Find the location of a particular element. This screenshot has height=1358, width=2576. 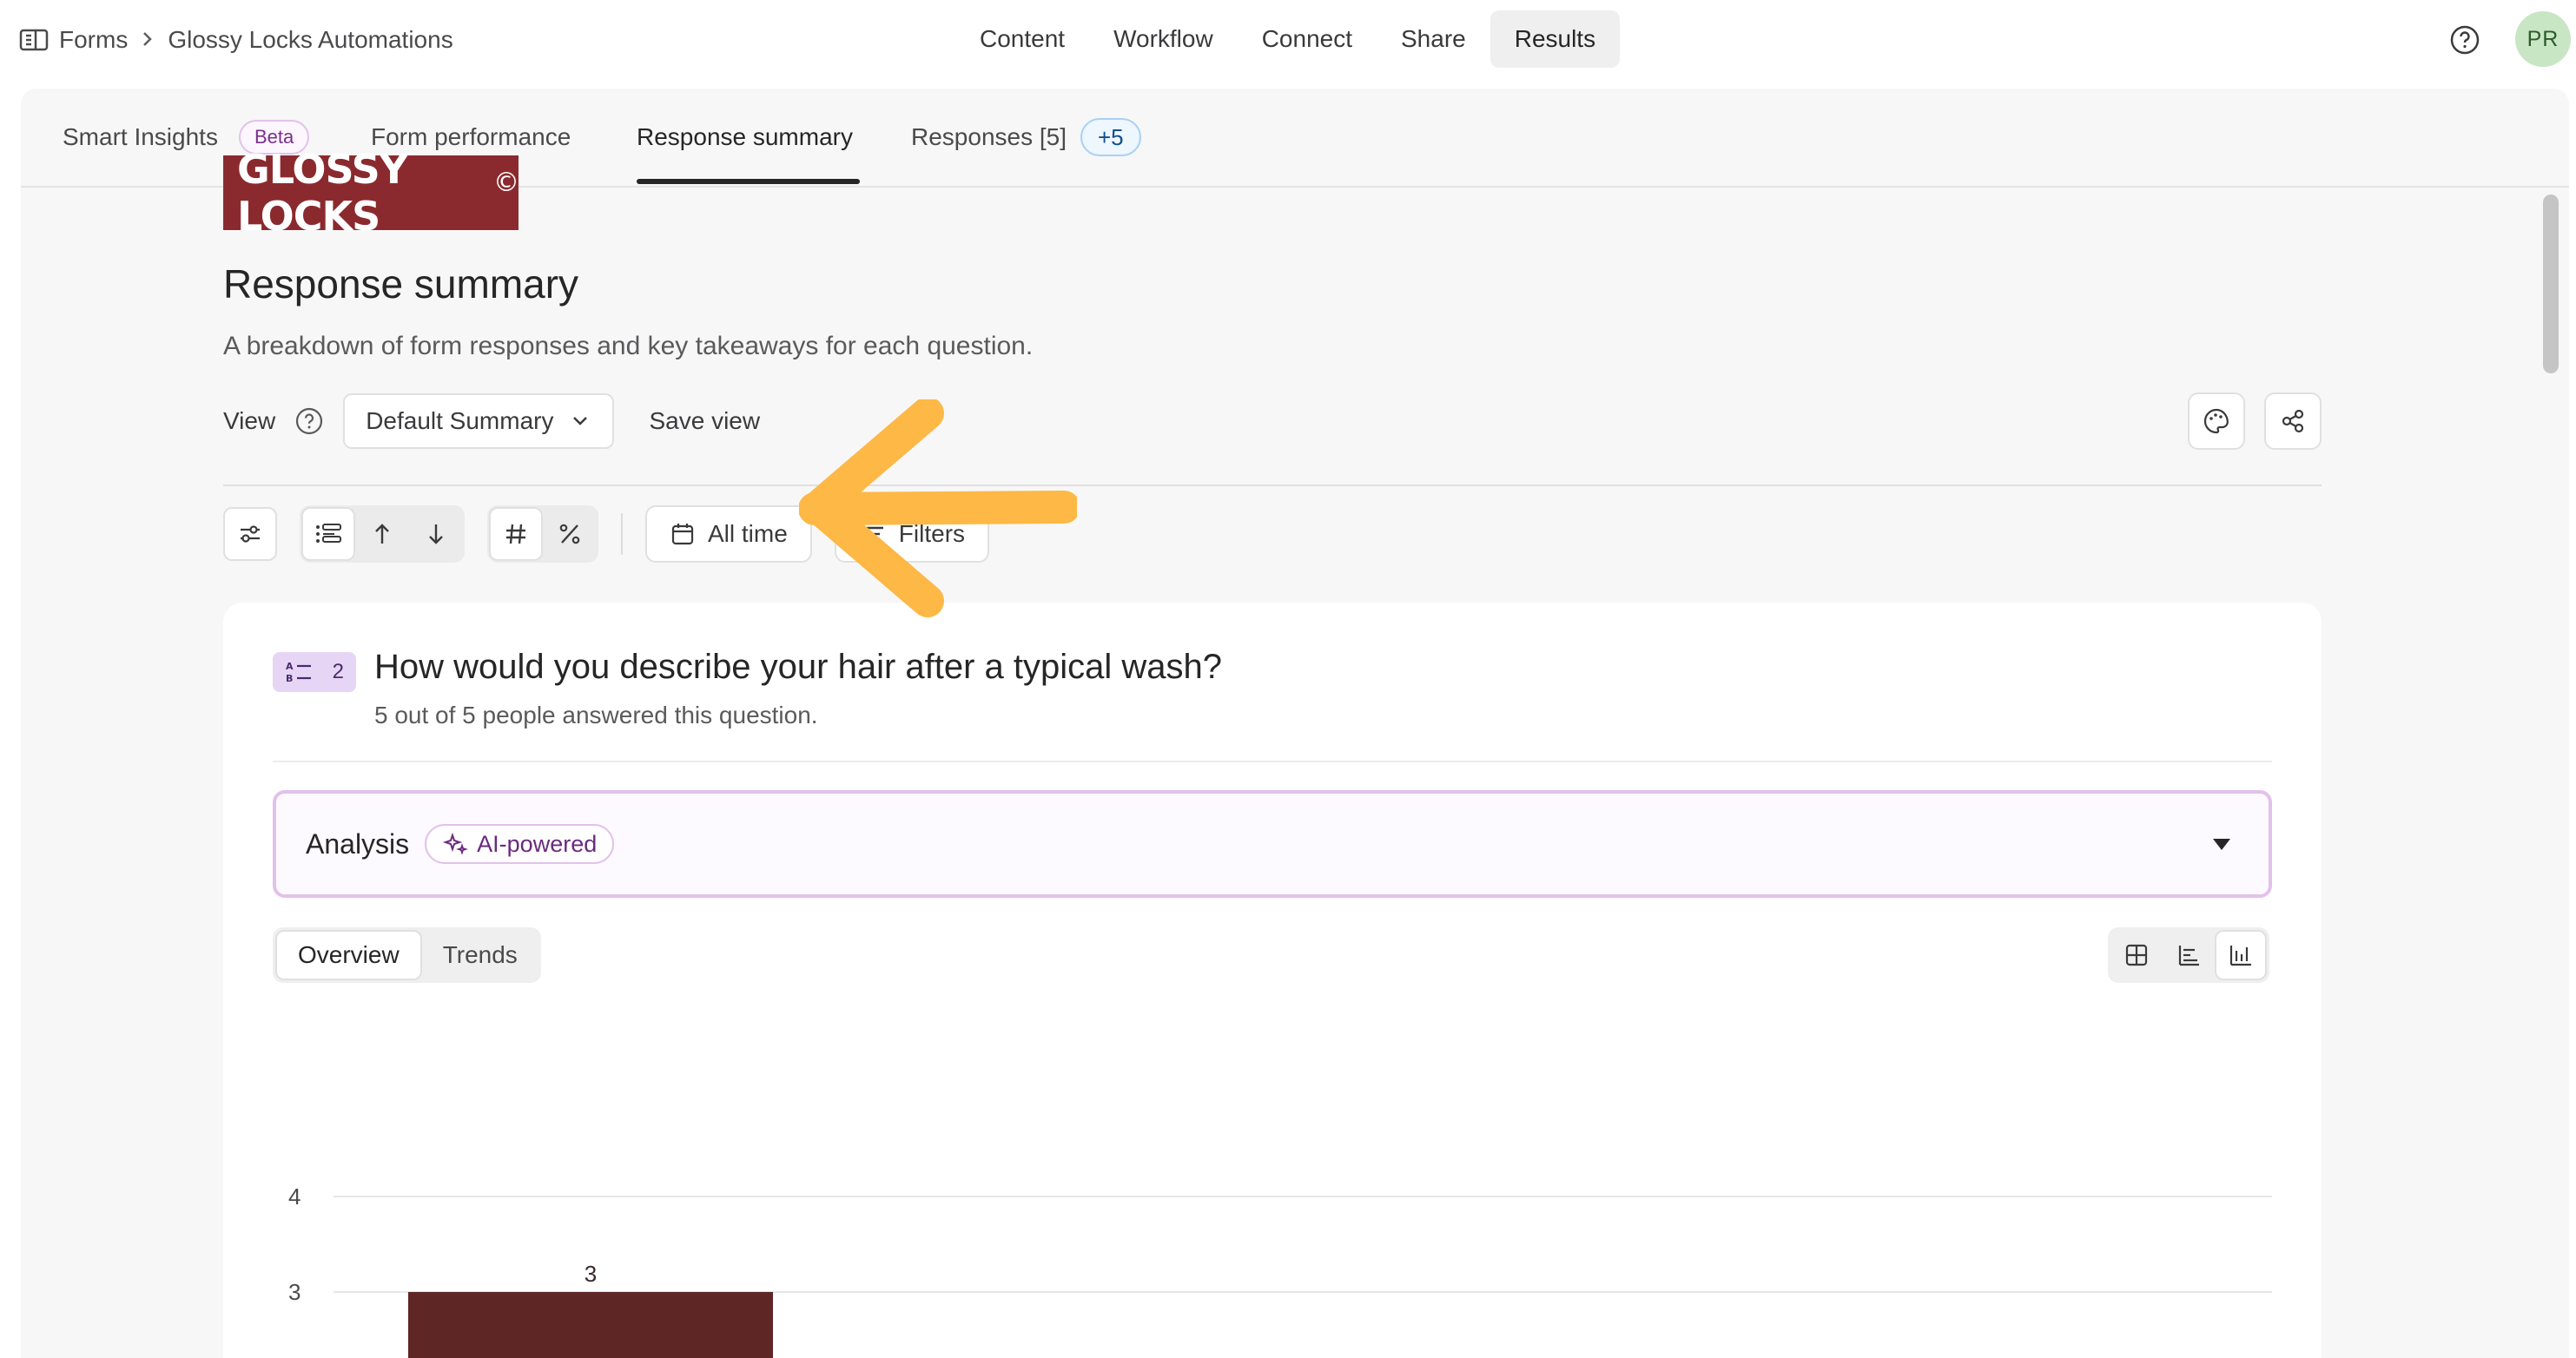

date-range-button: All time is located at coordinates (728, 534).